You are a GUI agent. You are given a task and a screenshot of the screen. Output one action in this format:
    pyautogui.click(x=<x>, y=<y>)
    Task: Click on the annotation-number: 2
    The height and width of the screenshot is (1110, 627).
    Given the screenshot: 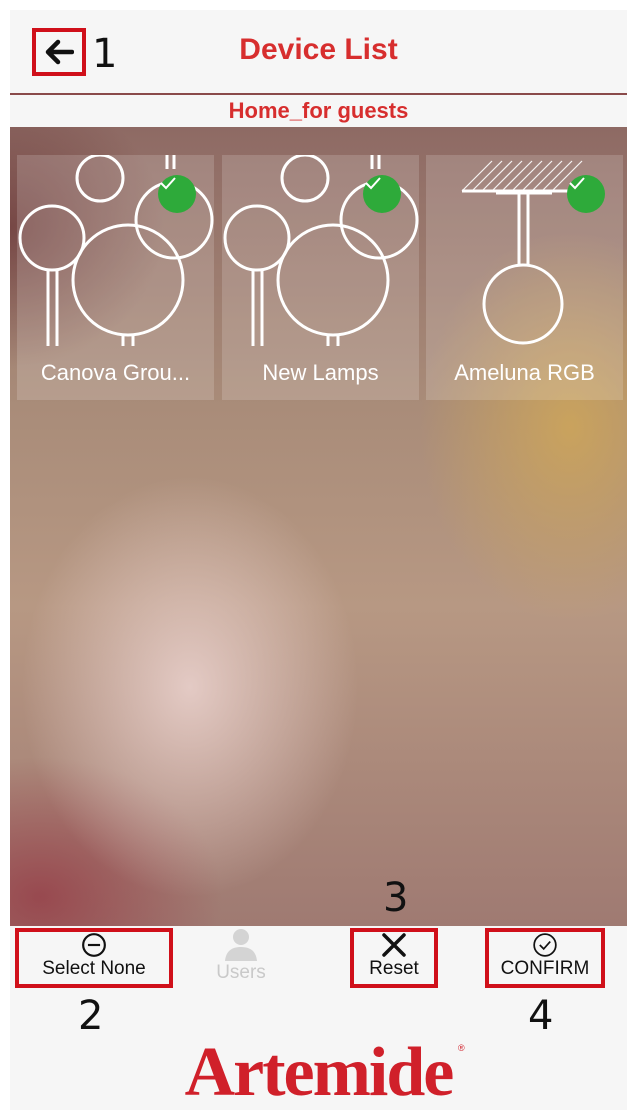 What is the action you would take?
    pyautogui.click(x=91, y=1016)
    